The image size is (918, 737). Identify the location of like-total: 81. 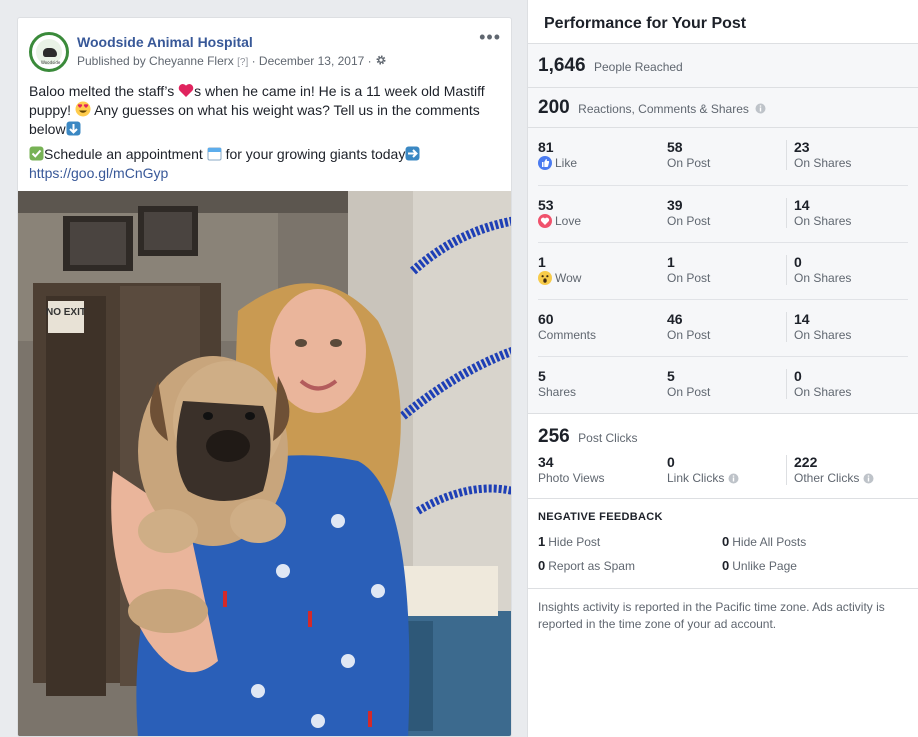
(546, 147).